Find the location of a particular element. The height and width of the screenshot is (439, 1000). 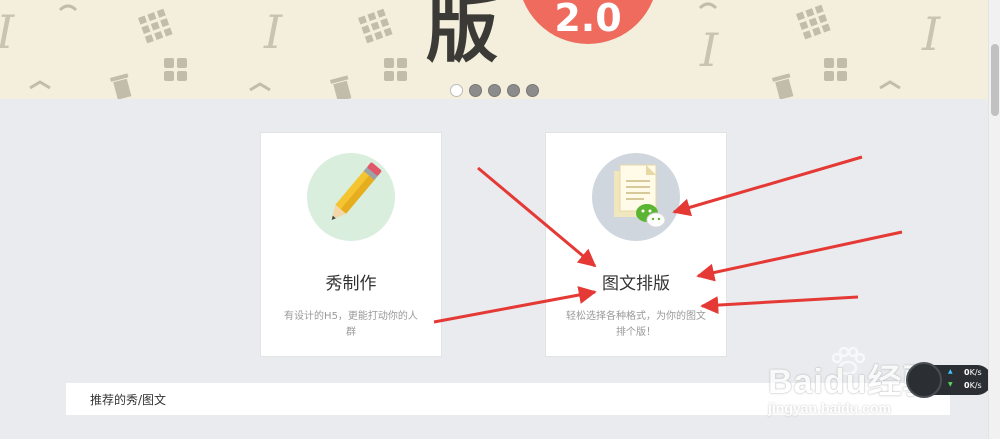

card-description: 有设计的H5，更能打动你的人群 is located at coordinates (351, 324).